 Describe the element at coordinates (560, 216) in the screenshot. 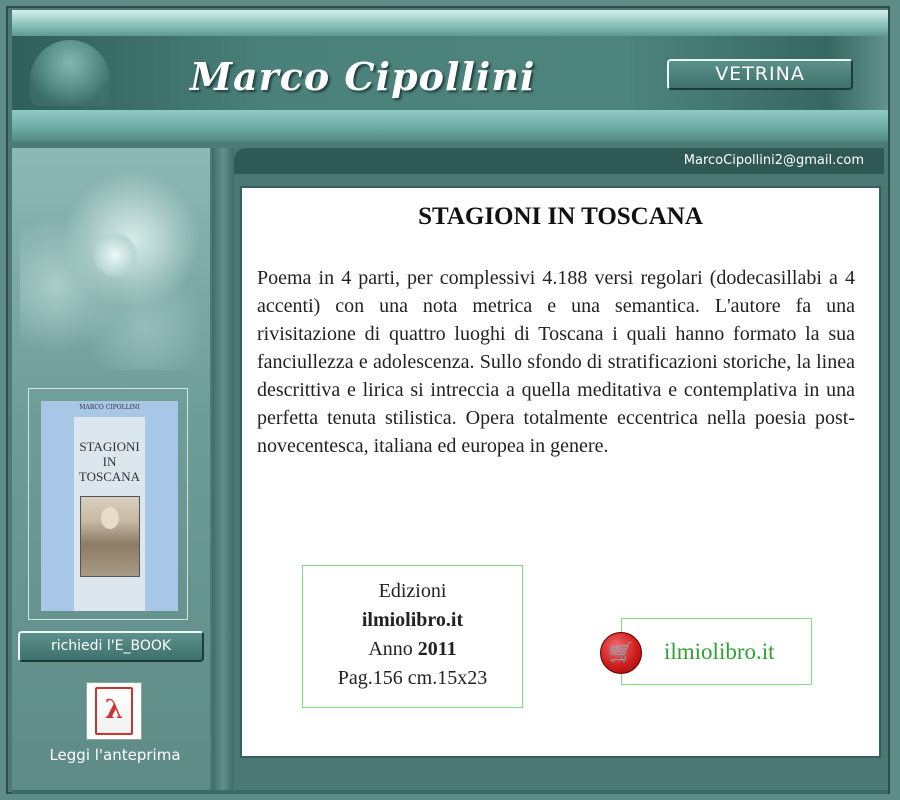

I see `book-title: STAGIONI IN TOSCANA` at that location.